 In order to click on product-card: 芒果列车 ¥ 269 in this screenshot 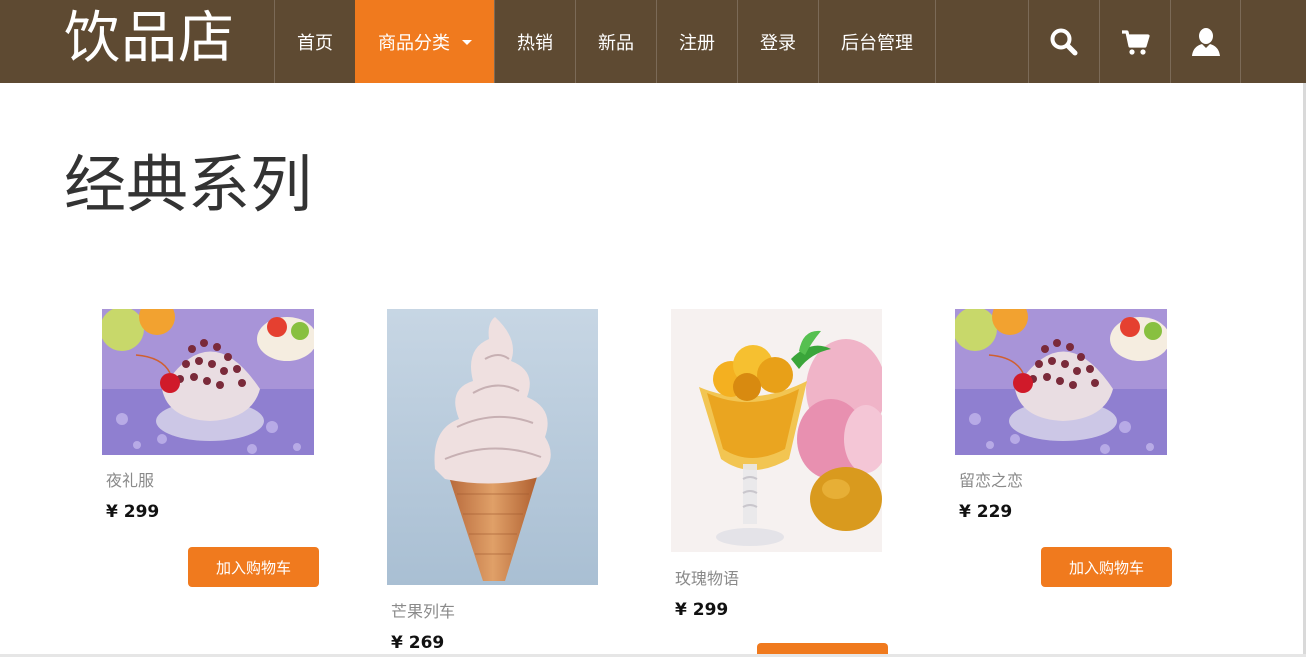, I will do `click(497, 483)`.